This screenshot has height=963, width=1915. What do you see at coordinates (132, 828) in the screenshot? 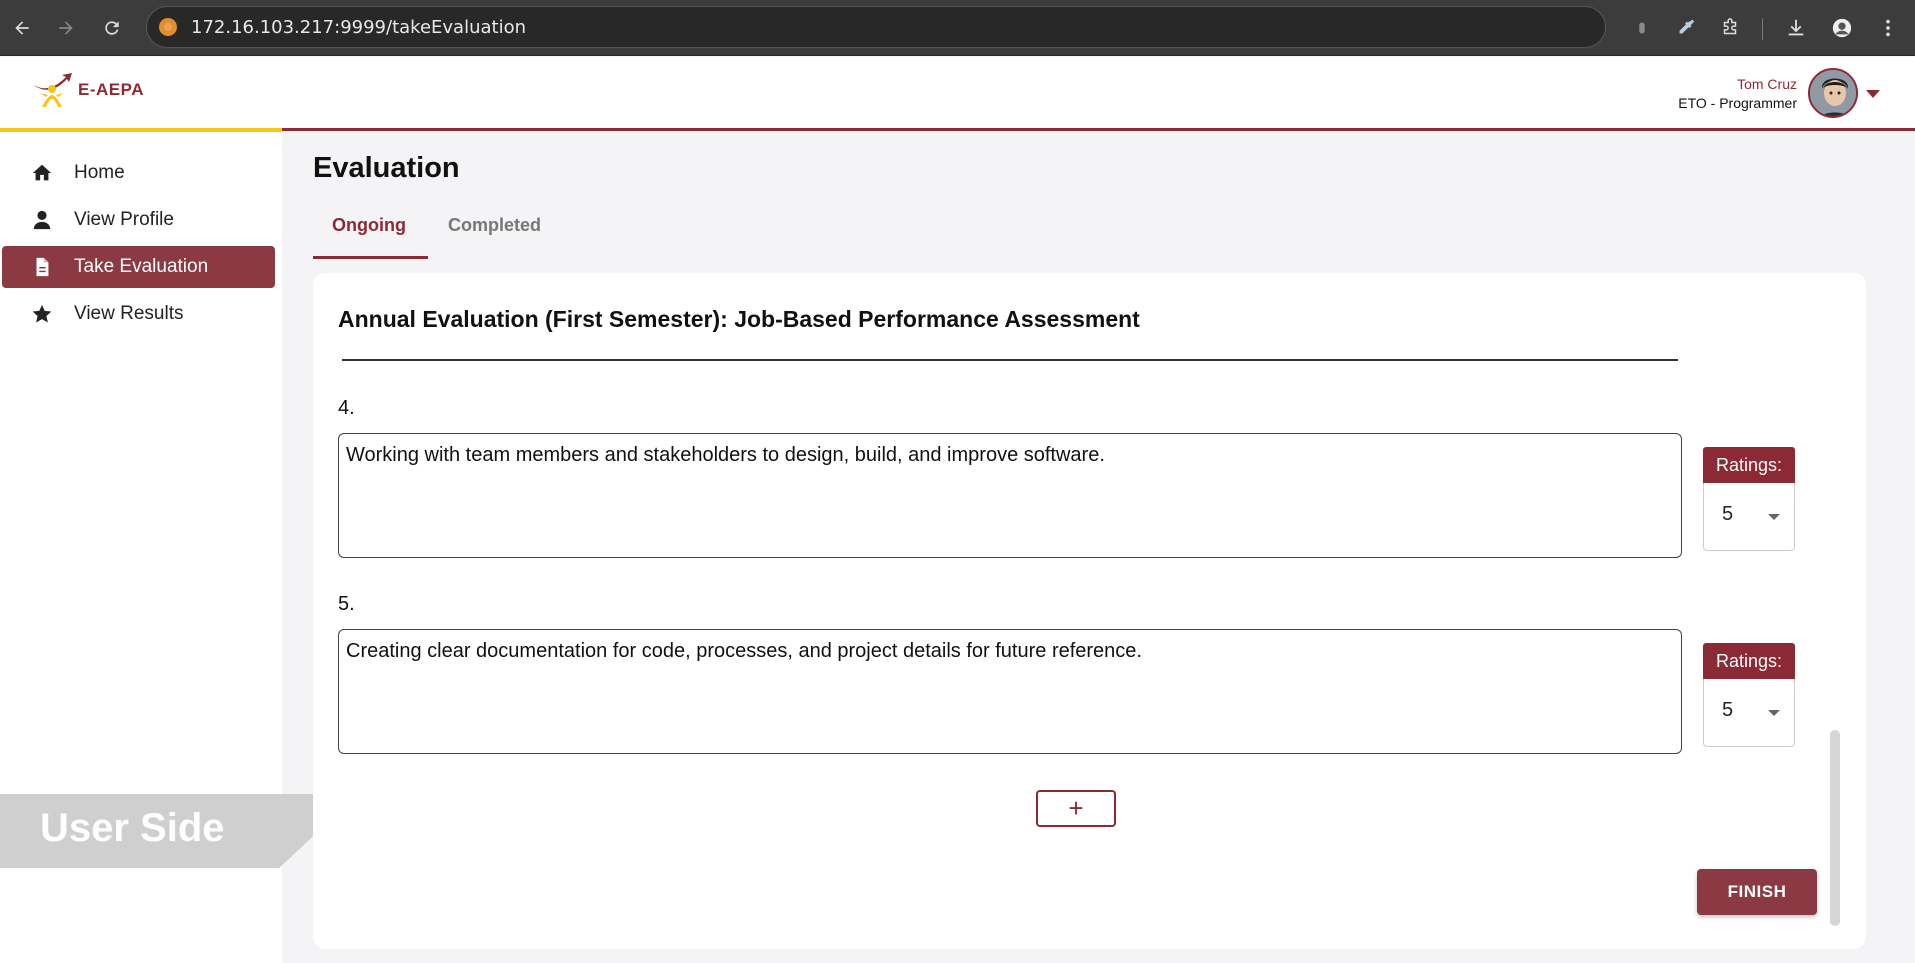
I see `watermark-text: User Side` at bounding box center [132, 828].